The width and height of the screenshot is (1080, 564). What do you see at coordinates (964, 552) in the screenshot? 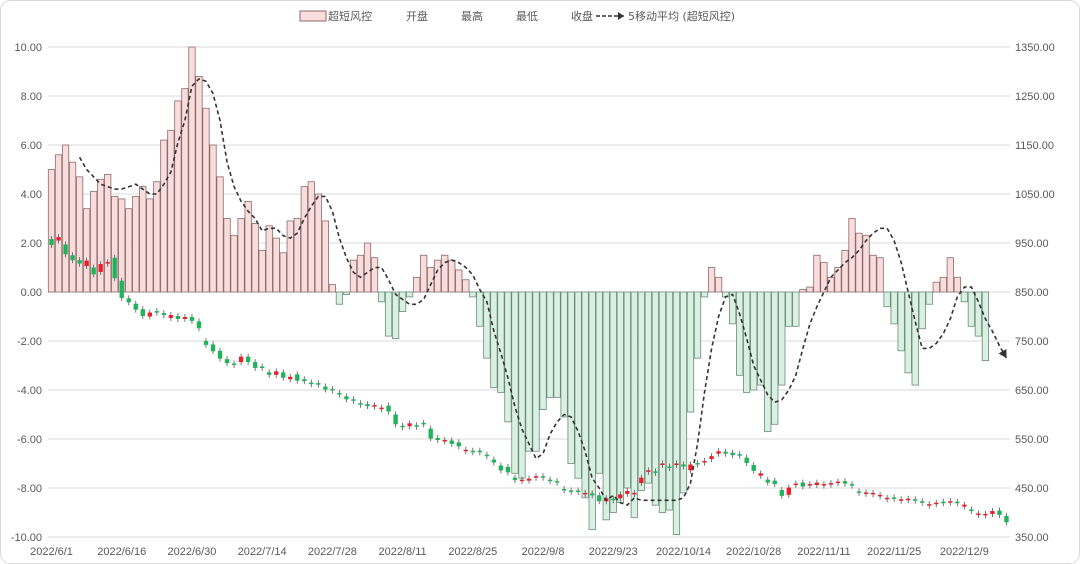
I see `x-tick-label: 2022/12/9` at bounding box center [964, 552].